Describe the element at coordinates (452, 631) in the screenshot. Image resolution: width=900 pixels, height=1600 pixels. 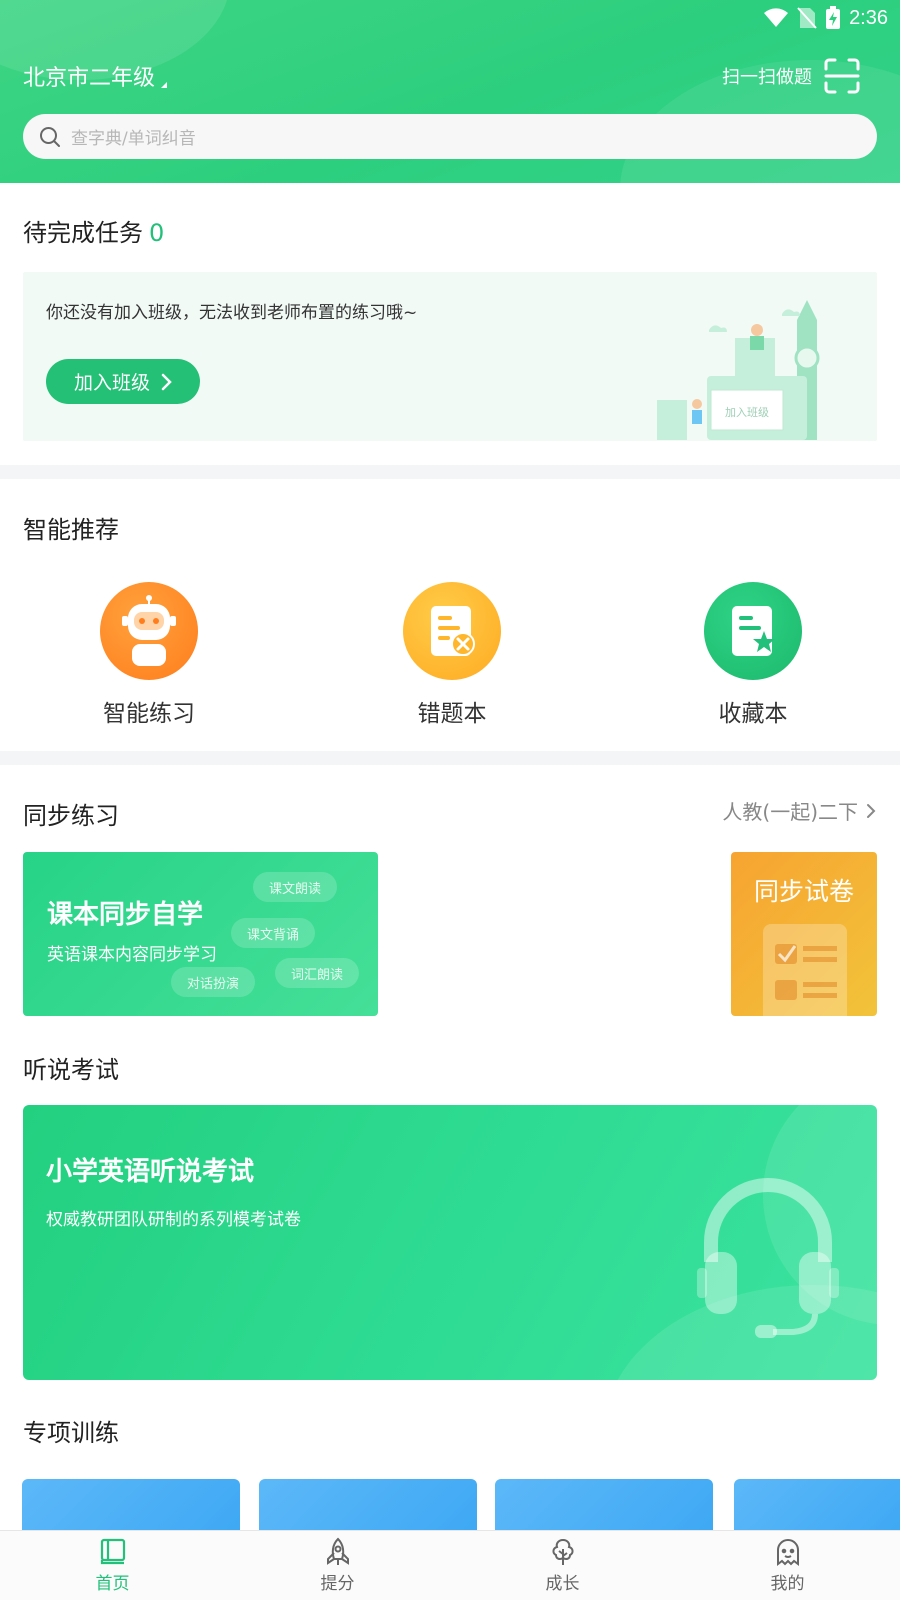
I see `wrong-notebook-icon` at that location.